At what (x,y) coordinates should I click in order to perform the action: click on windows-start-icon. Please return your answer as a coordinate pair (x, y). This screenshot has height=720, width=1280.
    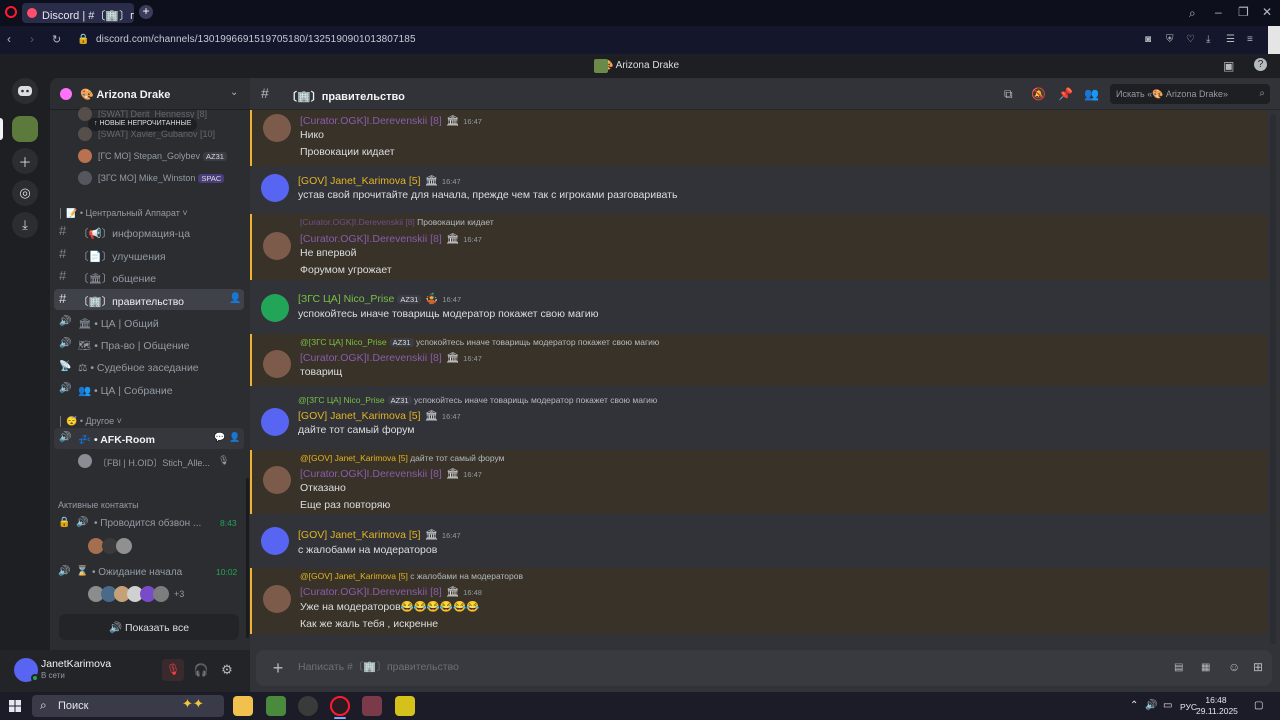
    Looking at the image, I should click on (15, 706).